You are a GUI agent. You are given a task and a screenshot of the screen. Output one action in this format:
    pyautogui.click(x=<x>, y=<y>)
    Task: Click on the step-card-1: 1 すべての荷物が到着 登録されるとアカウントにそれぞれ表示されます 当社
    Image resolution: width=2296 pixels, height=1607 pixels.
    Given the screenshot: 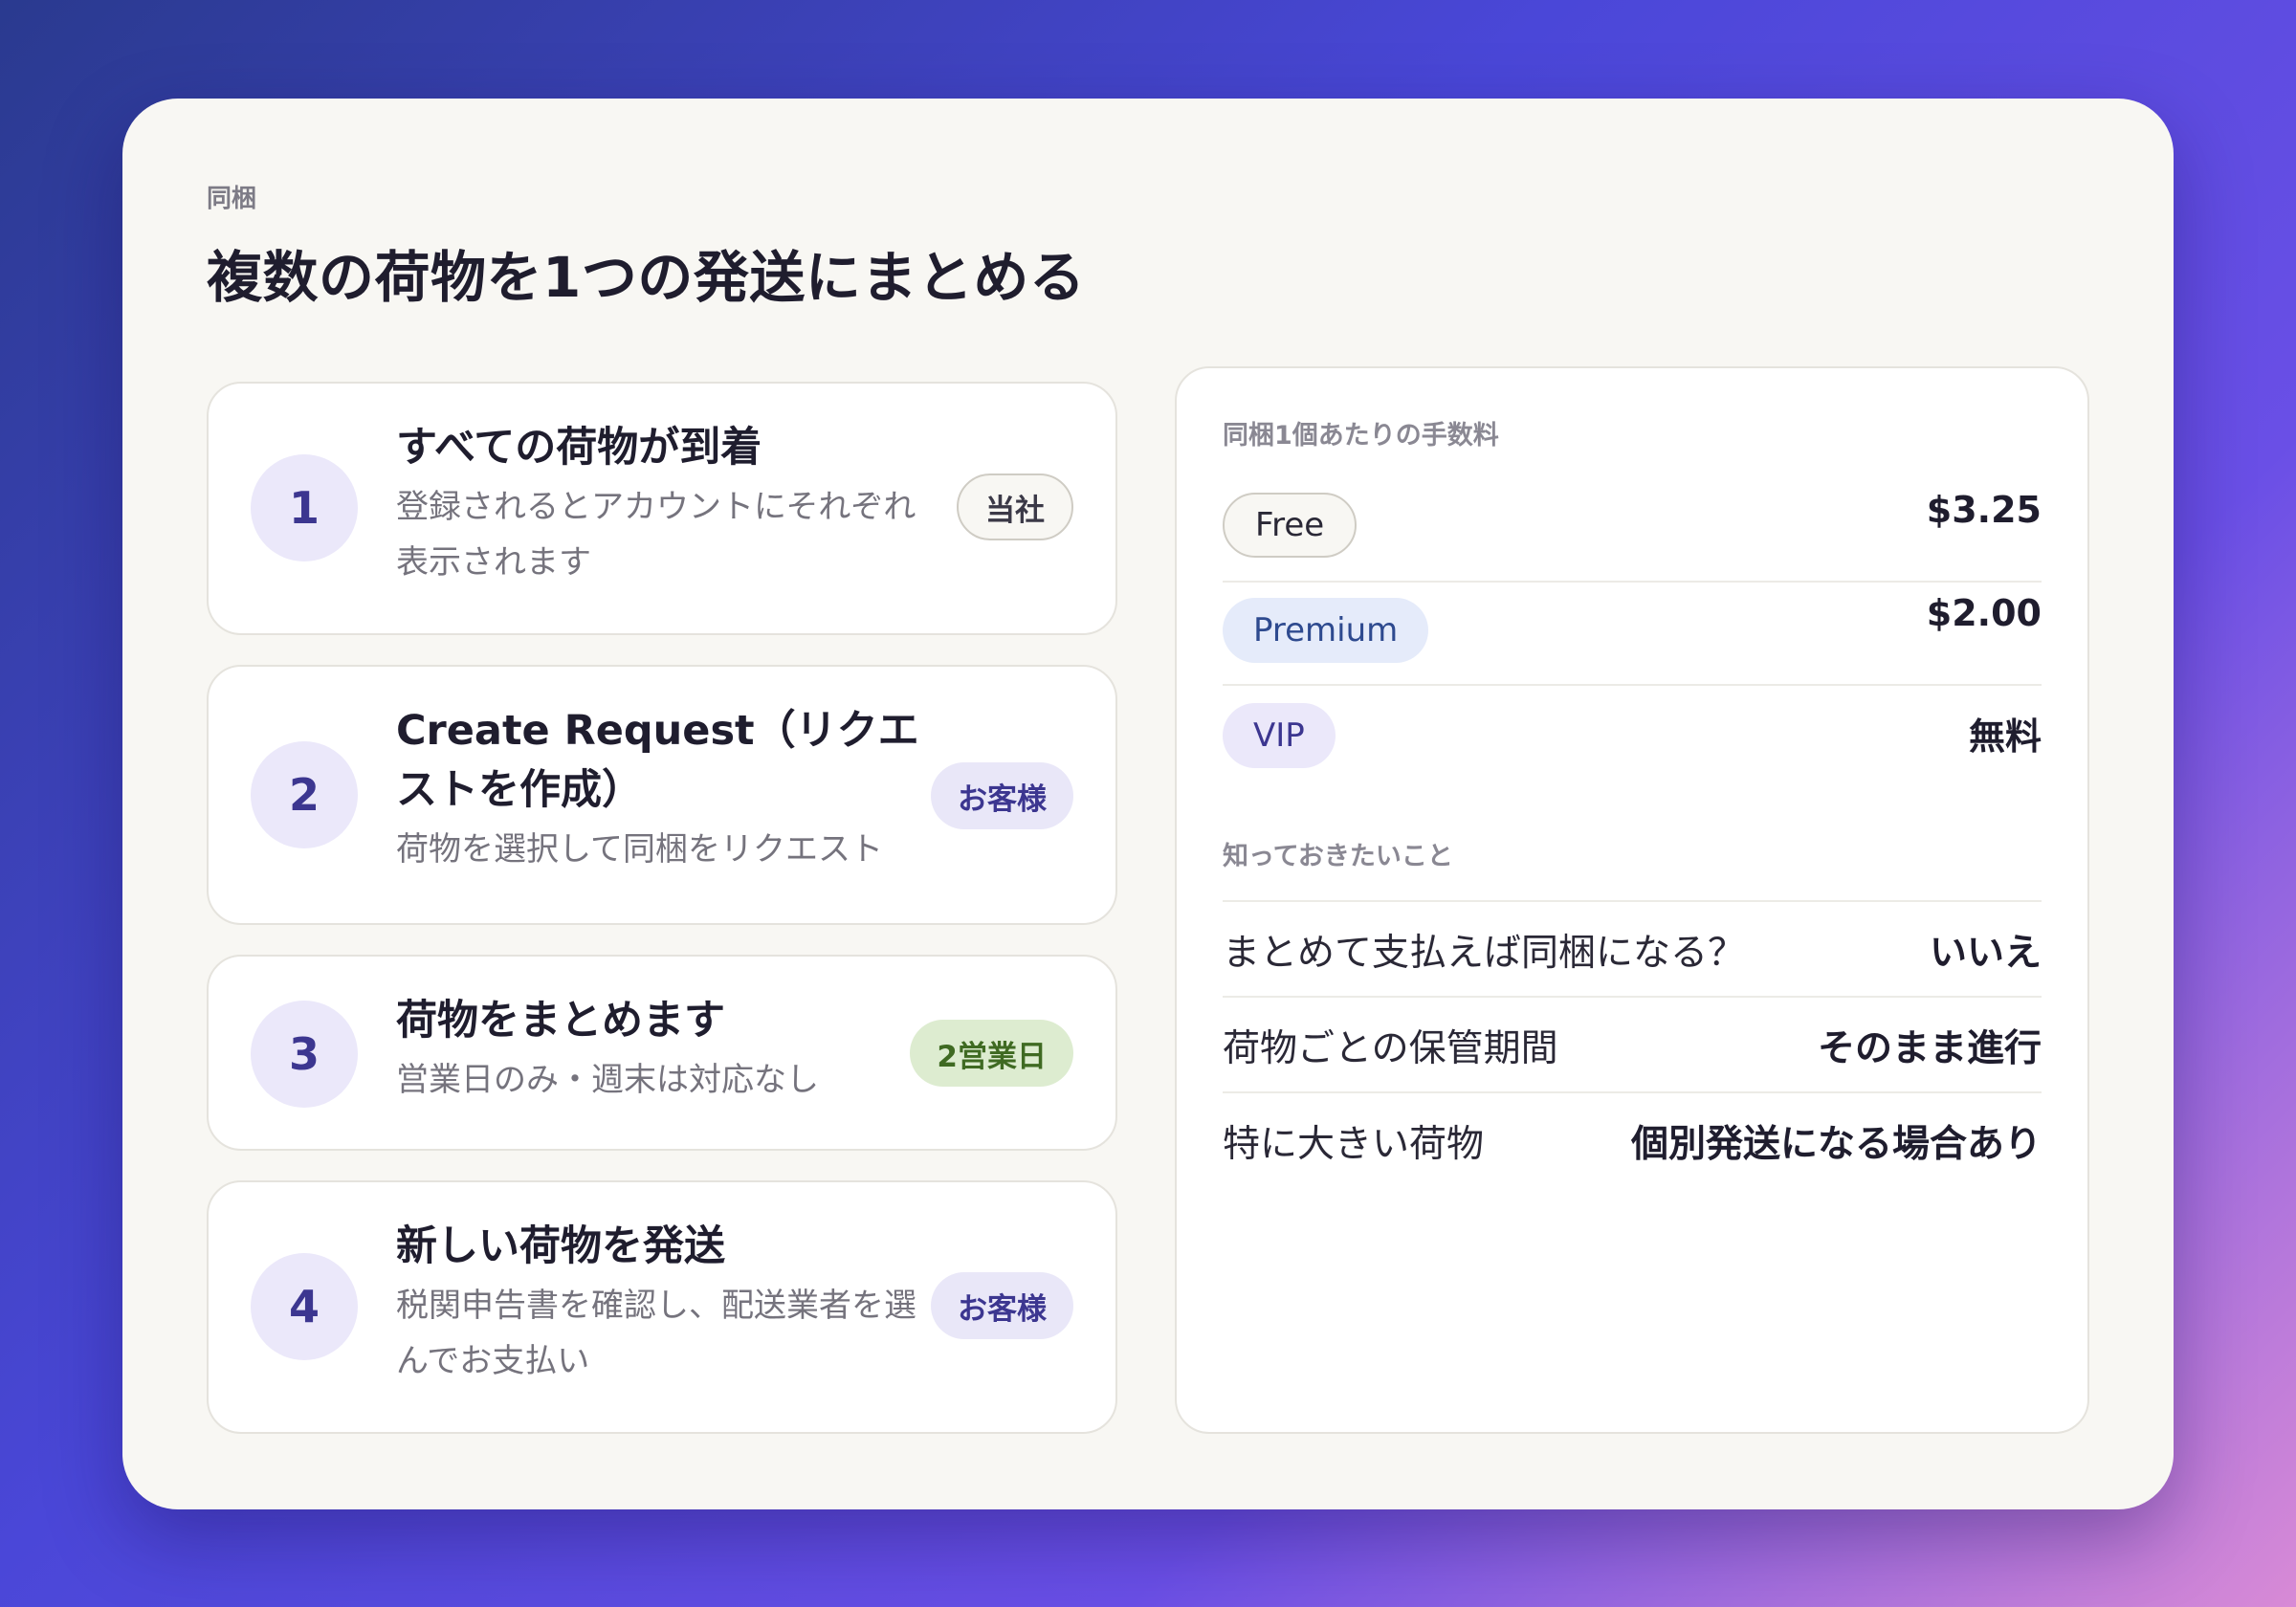 What is the action you would take?
    pyautogui.click(x=662, y=508)
    